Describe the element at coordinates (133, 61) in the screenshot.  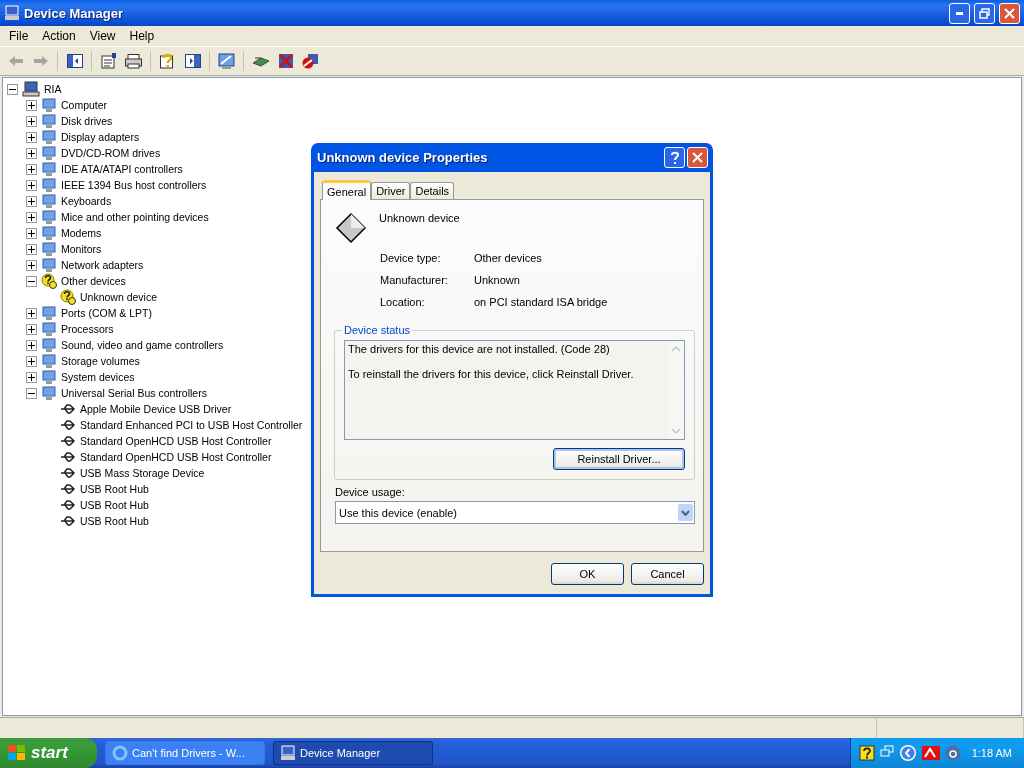
I see `printer-icon` at that location.